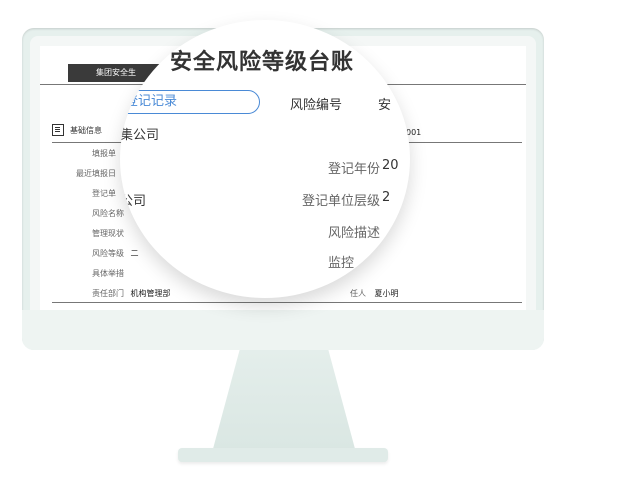  I want to click on field-label: 风险名称, so click(108, 213).